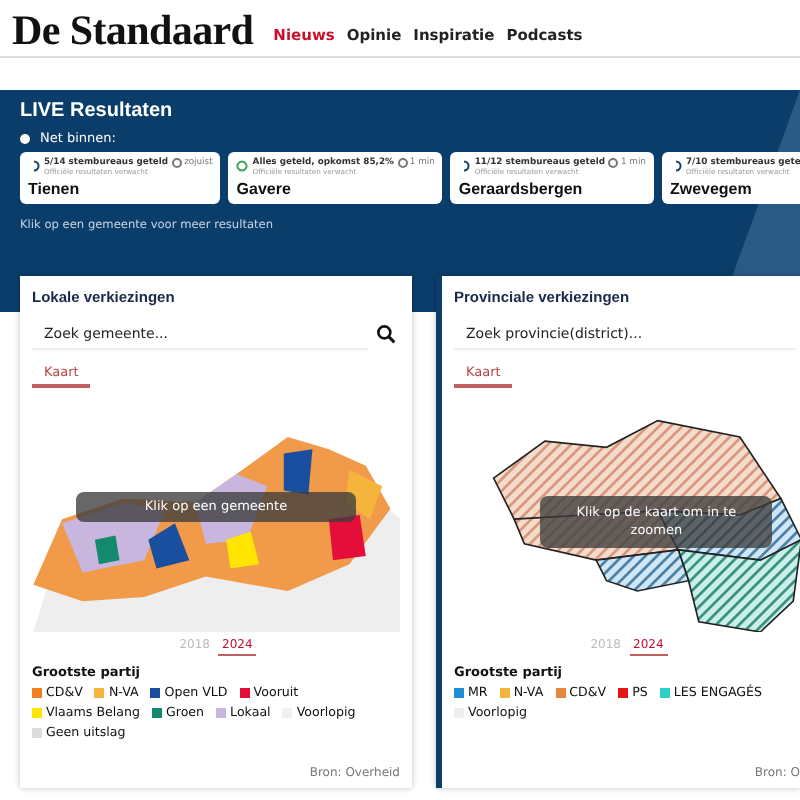 The image size is (800, 800). Describe the element at coordinates (521, 189) in the screenshot. I see `municipality-name: Geraardsbergen` at that location.